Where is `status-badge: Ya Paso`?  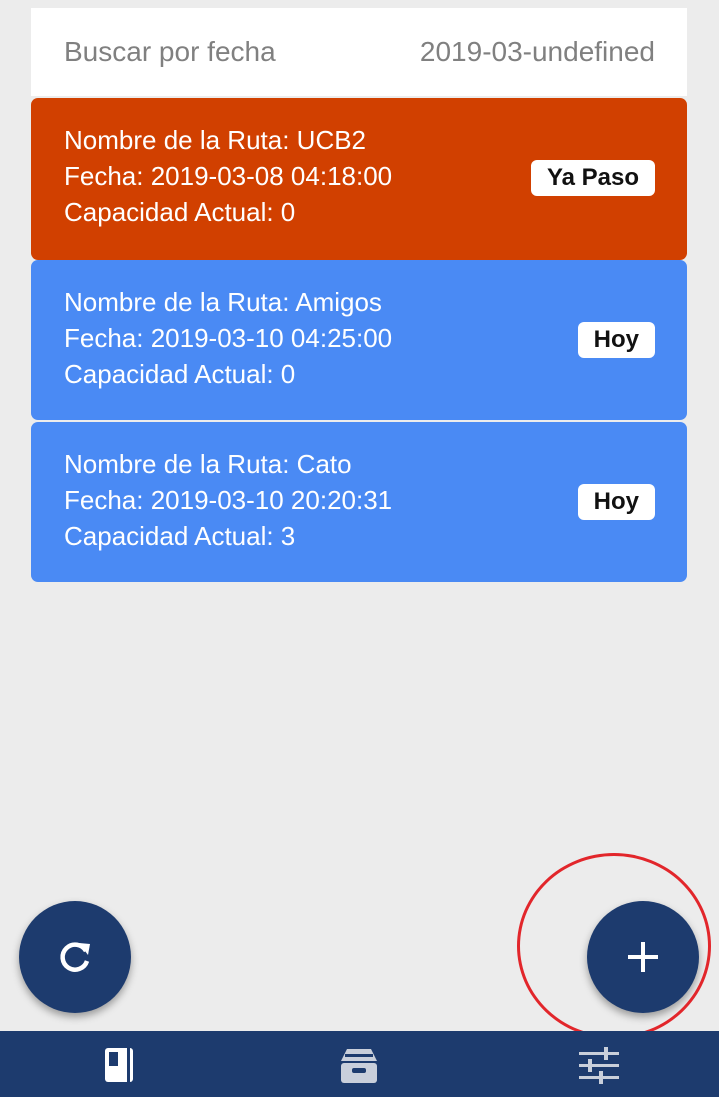
status-badge: Ya Paso is located at coordinates (592, 178).